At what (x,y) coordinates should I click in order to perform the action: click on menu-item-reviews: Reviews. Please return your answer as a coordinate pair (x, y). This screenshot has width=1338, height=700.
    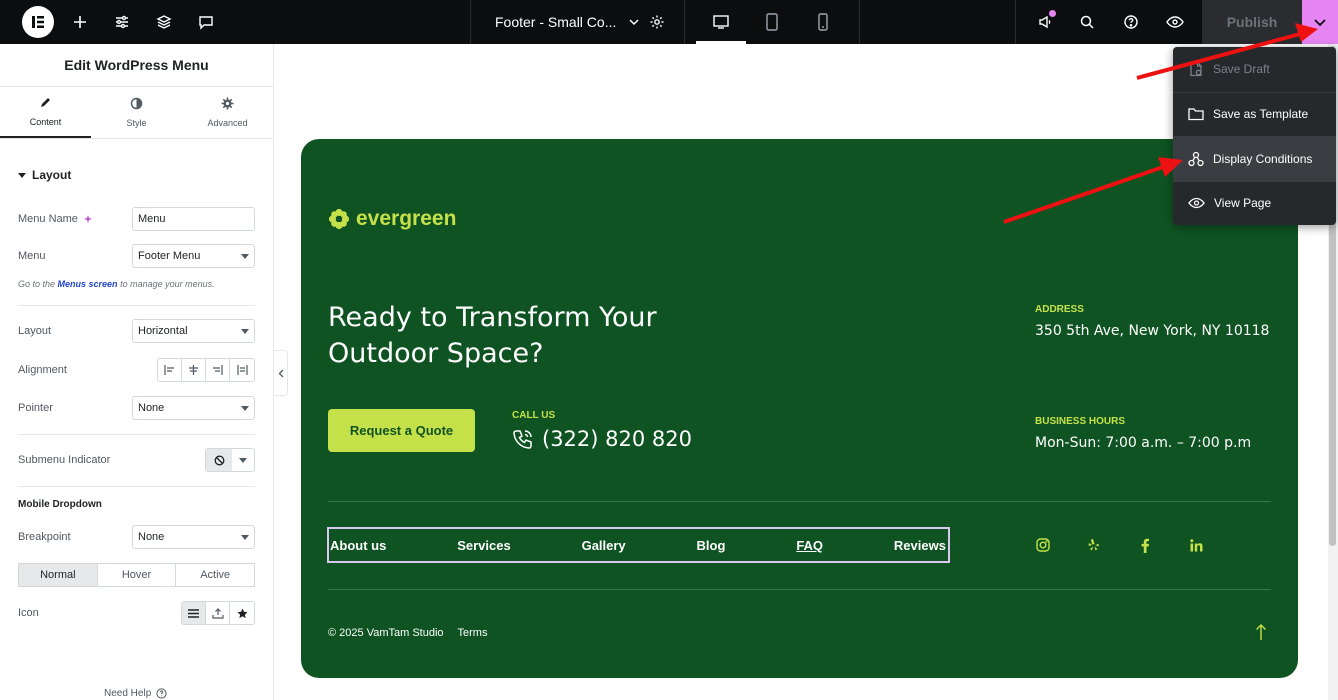
    Looking at the image, I should click on (920, 545).